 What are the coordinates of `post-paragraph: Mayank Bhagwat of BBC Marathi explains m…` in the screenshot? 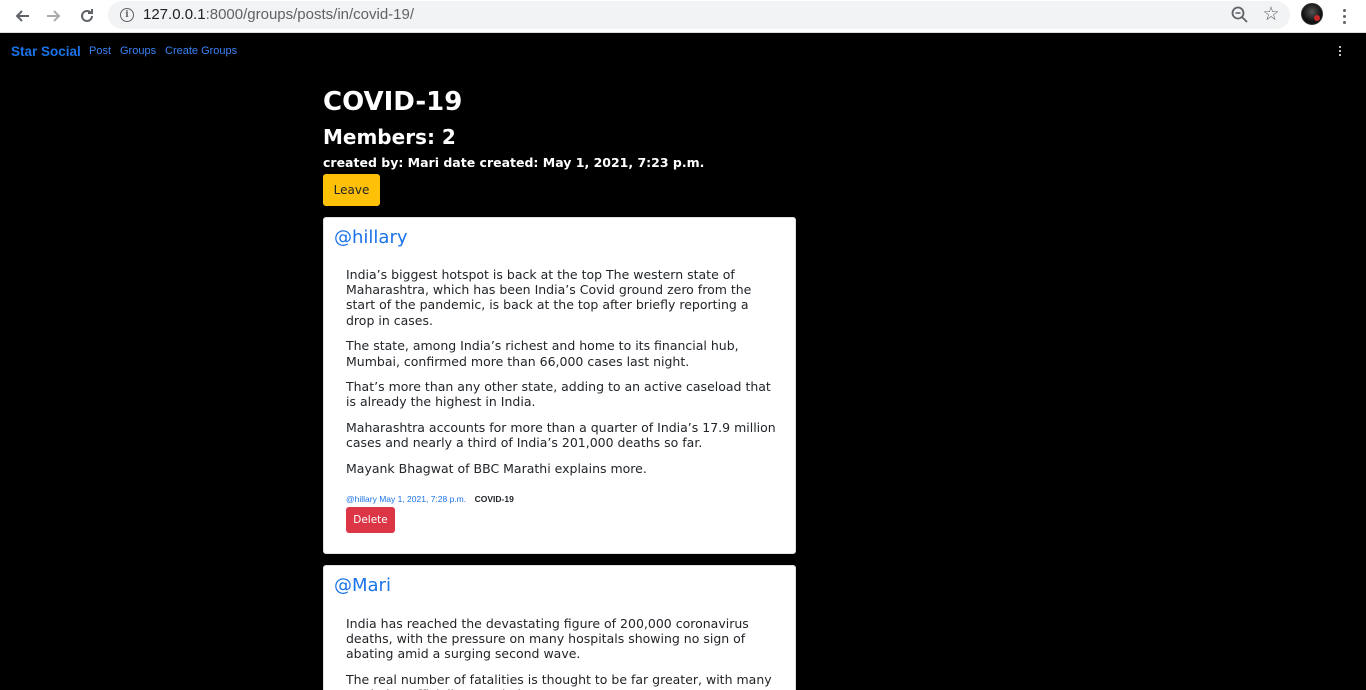 It's located at (496, 469).